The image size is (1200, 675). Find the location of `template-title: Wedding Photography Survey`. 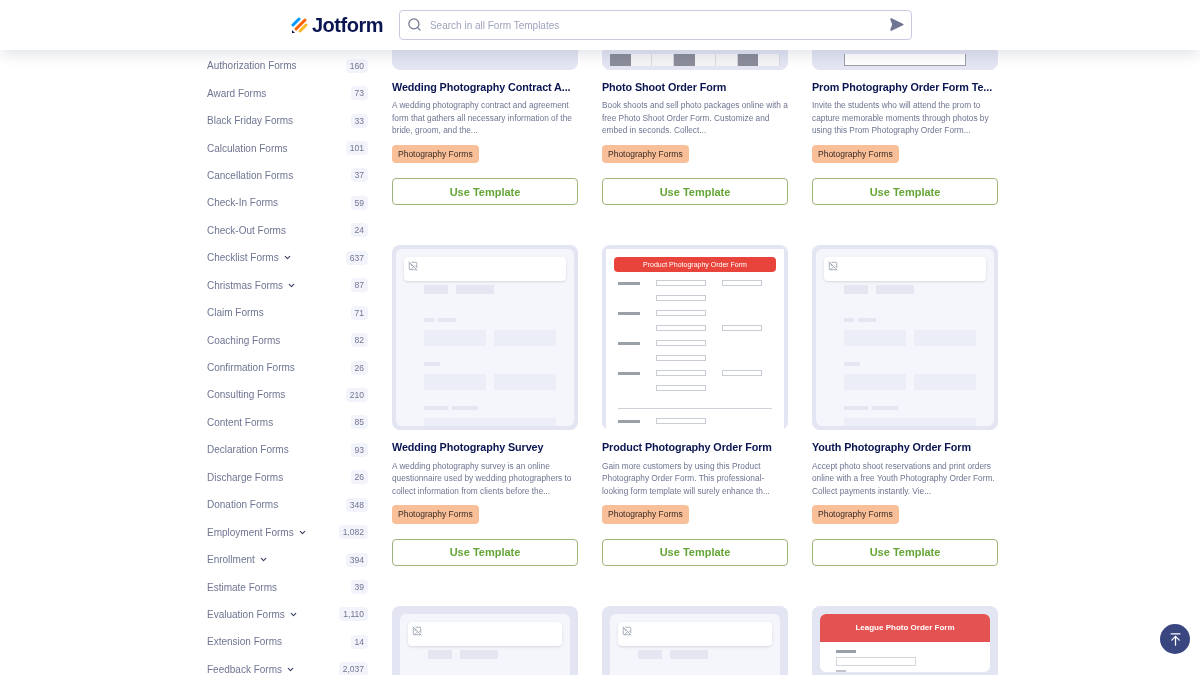

template-title: Wedding Photography Survey is located at coordinates (485, 447).